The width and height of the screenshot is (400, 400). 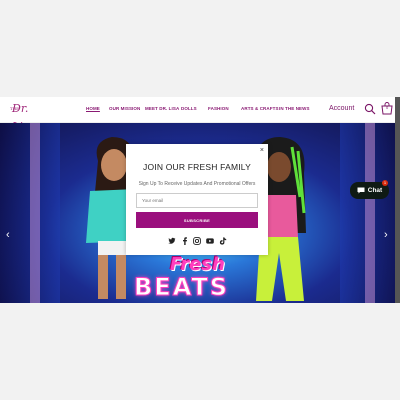 I want to click on chat-bubble-icon, so click(x=361, y=190).